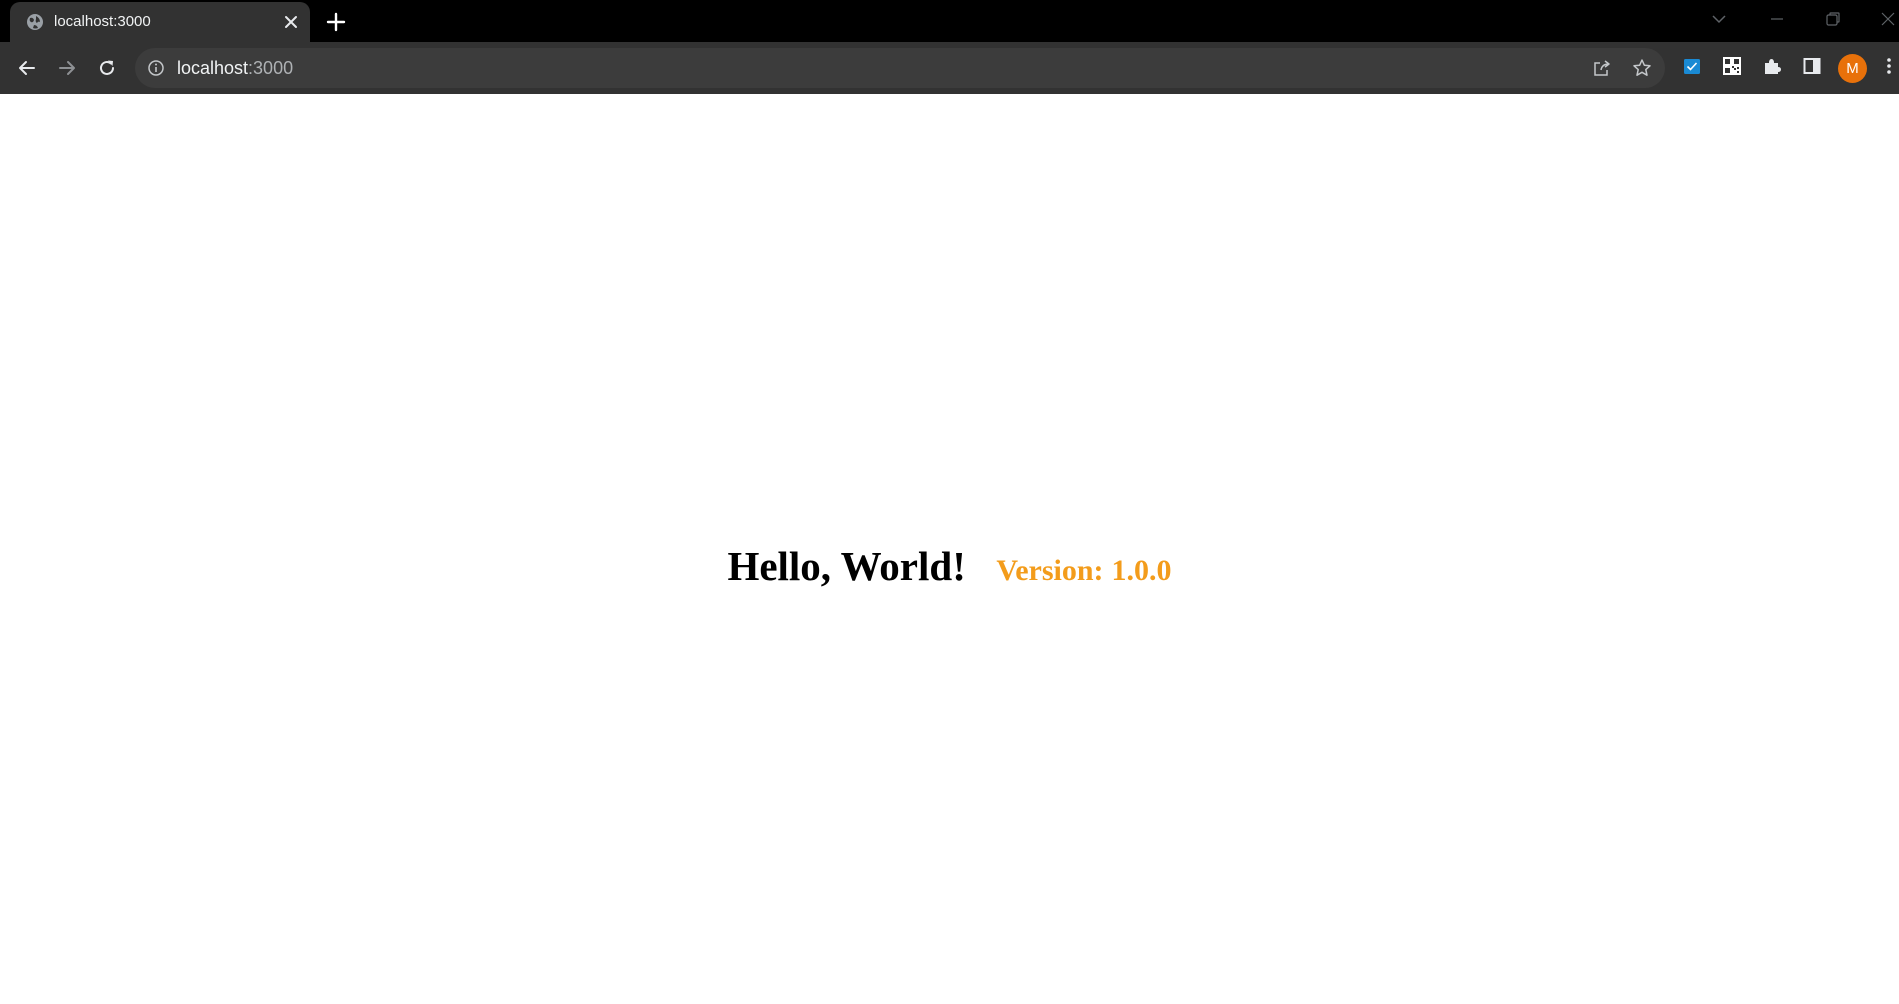 This screenshot has height=1004, width=1899. Describe the element at coordinates (271, 68) in the screenshot. I see `url-port: :3000` at that location.